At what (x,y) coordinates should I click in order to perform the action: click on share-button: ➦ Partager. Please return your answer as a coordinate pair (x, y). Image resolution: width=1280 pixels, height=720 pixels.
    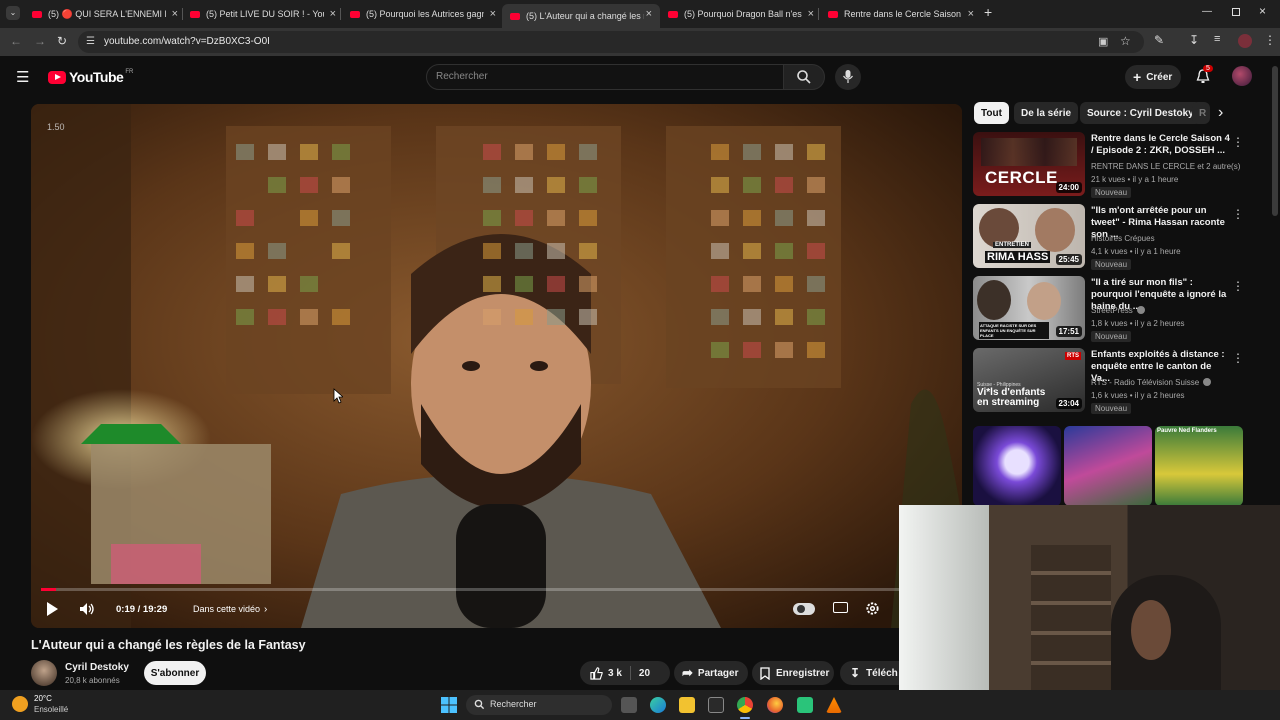
    Looking at the image, I should click on (711, 673).